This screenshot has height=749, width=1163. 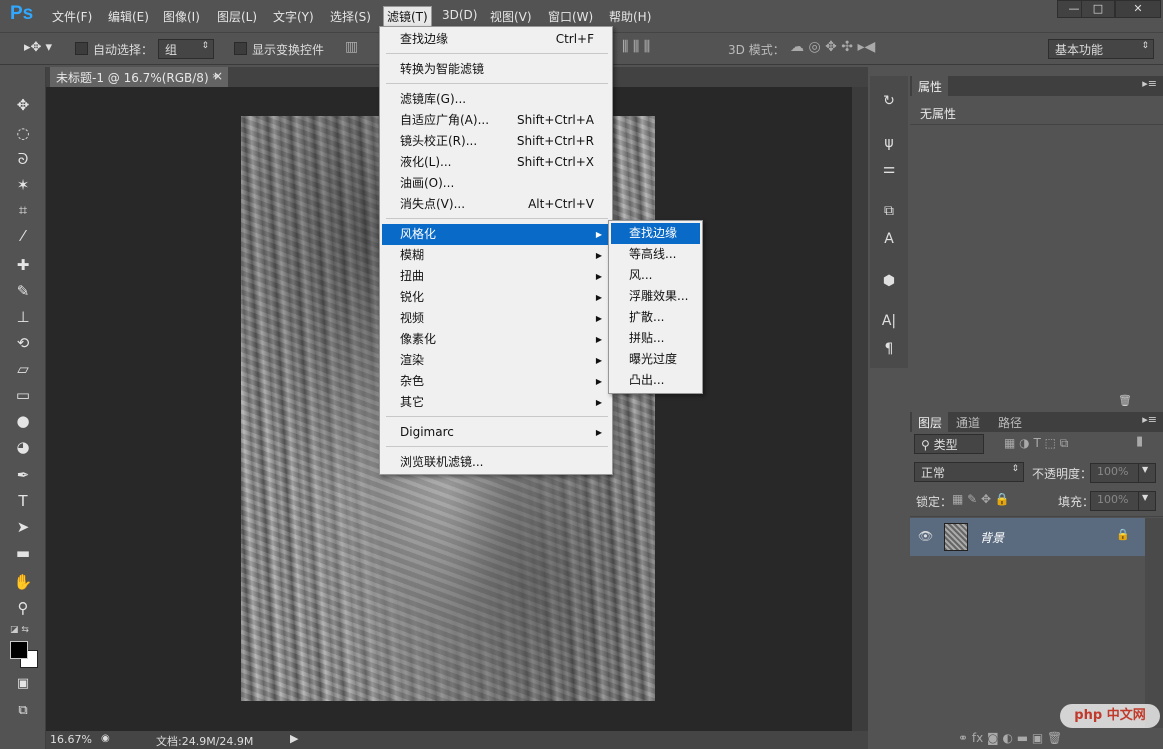 I want to click on menu-window: 窗口(W), so click(x=570, y=16).